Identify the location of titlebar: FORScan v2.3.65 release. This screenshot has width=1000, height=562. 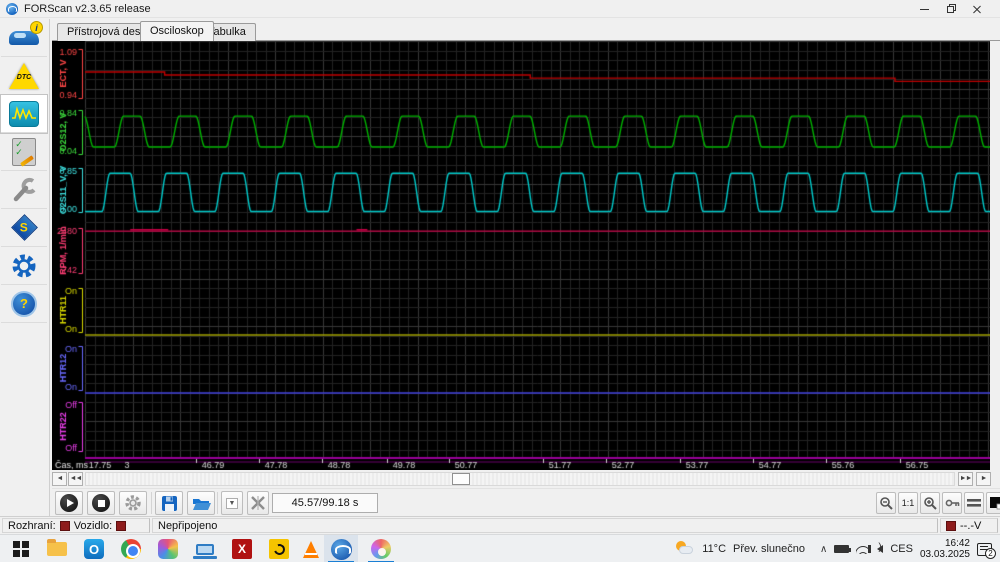
(500, 9).